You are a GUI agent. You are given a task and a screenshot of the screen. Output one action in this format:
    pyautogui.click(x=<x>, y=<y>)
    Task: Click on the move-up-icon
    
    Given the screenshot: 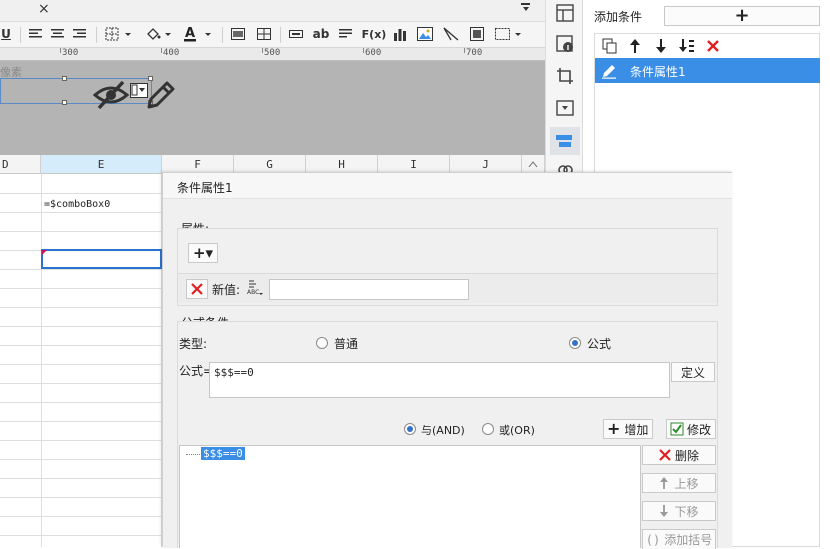 What is the action you would take?
    pyautogui.click(x=635, y=46)
    